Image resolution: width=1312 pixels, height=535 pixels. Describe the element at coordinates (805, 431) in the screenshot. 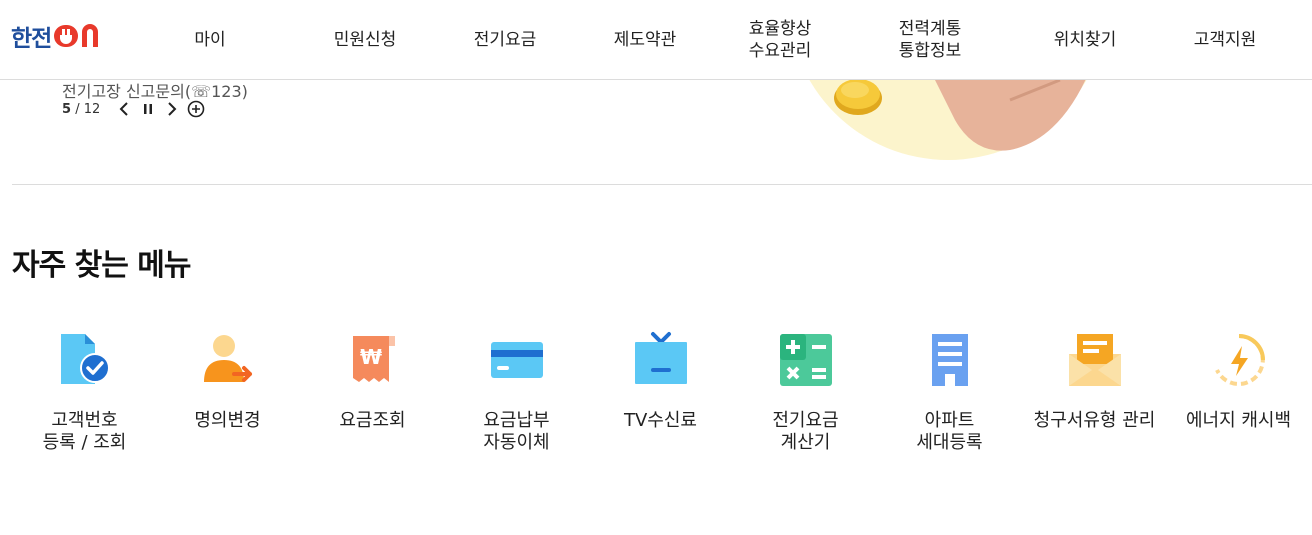

I see `menu-label: 전기요금 계산기` at that location.